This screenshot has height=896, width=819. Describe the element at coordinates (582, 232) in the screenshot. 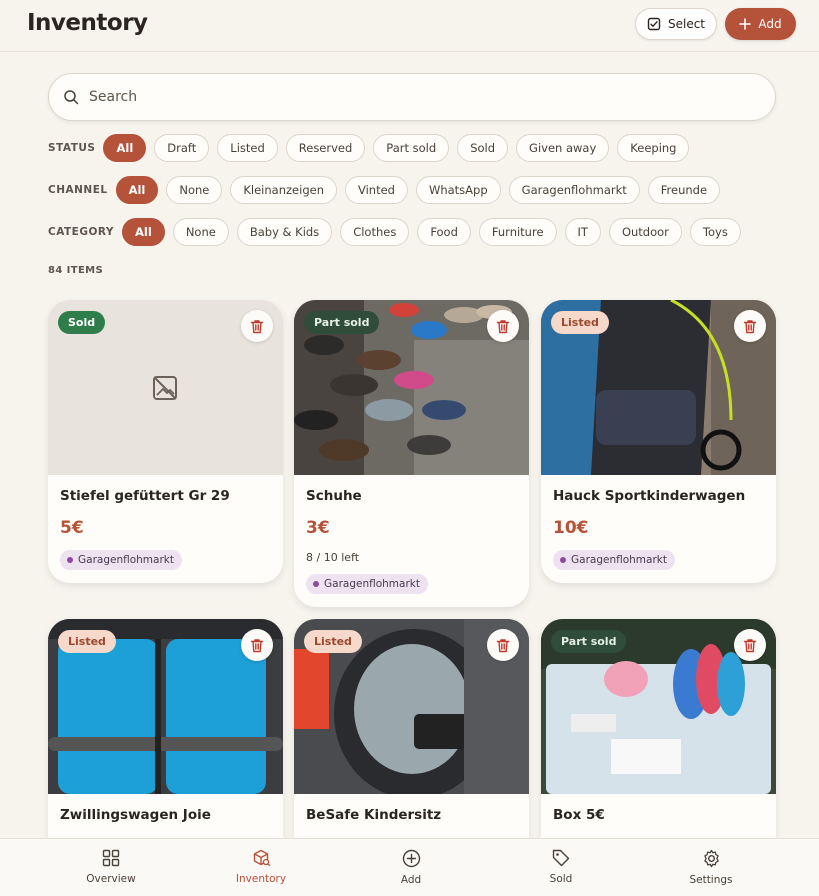

I see `category-chip-it: IT` at that location.